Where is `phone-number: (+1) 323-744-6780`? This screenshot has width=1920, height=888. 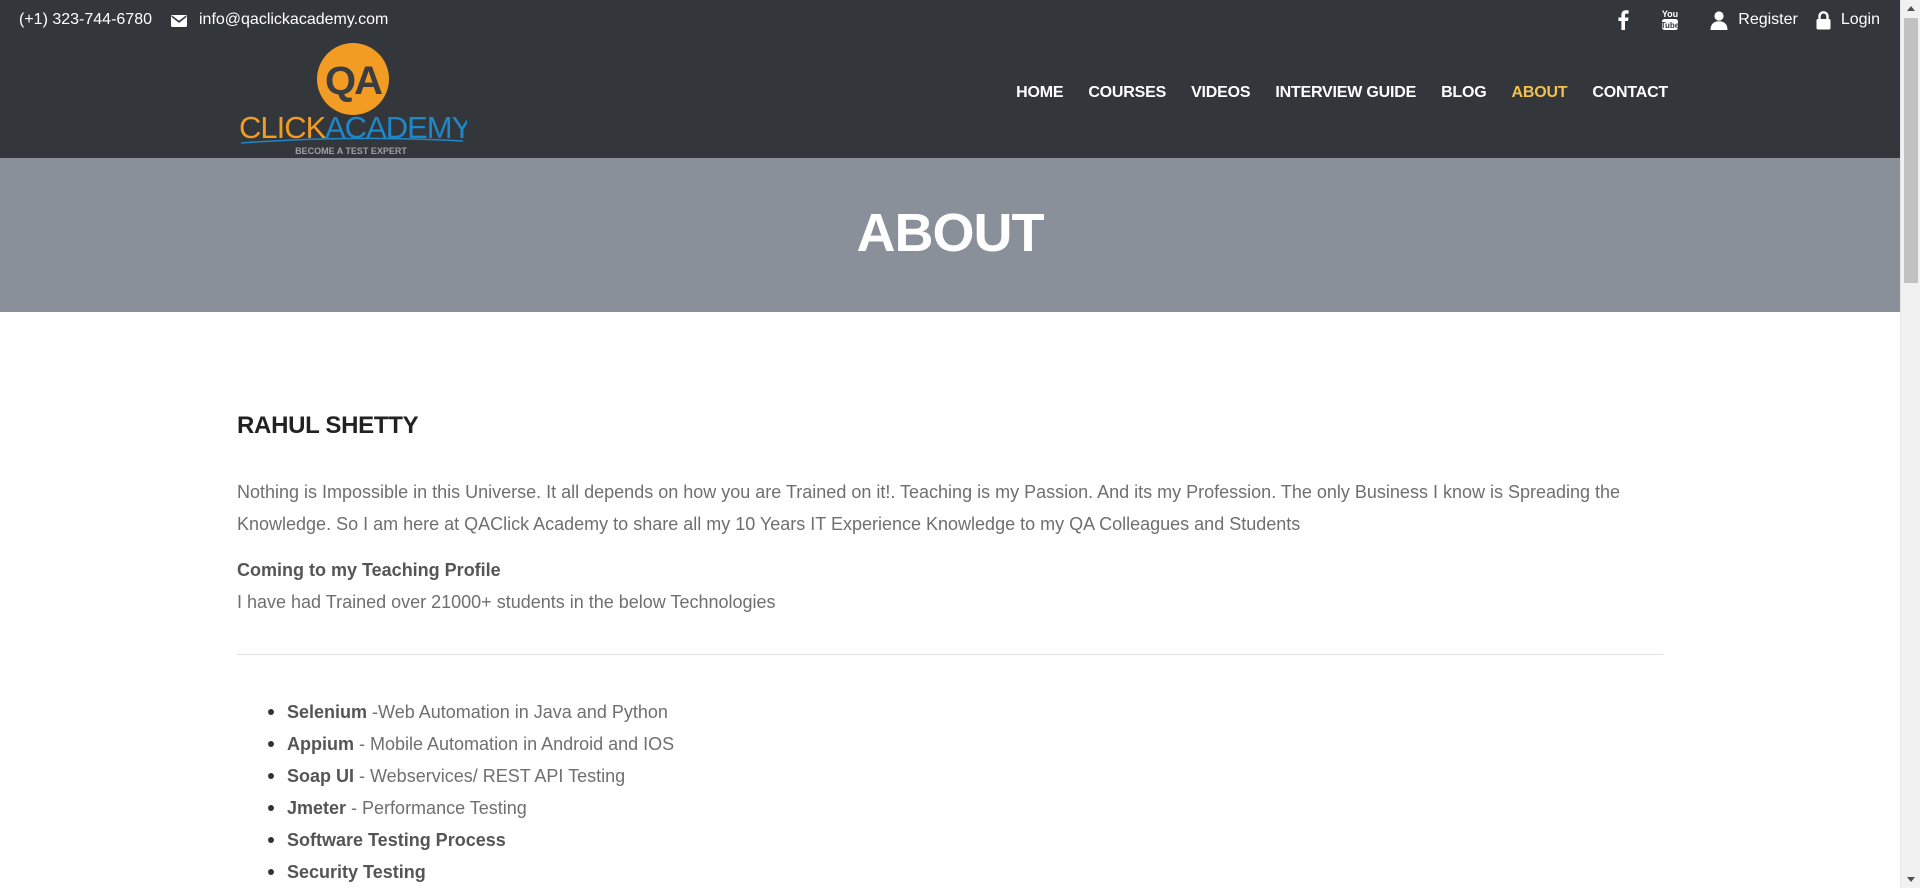 phone-number: (+1) 323-744-6780 is located at coordinates (85, 19).